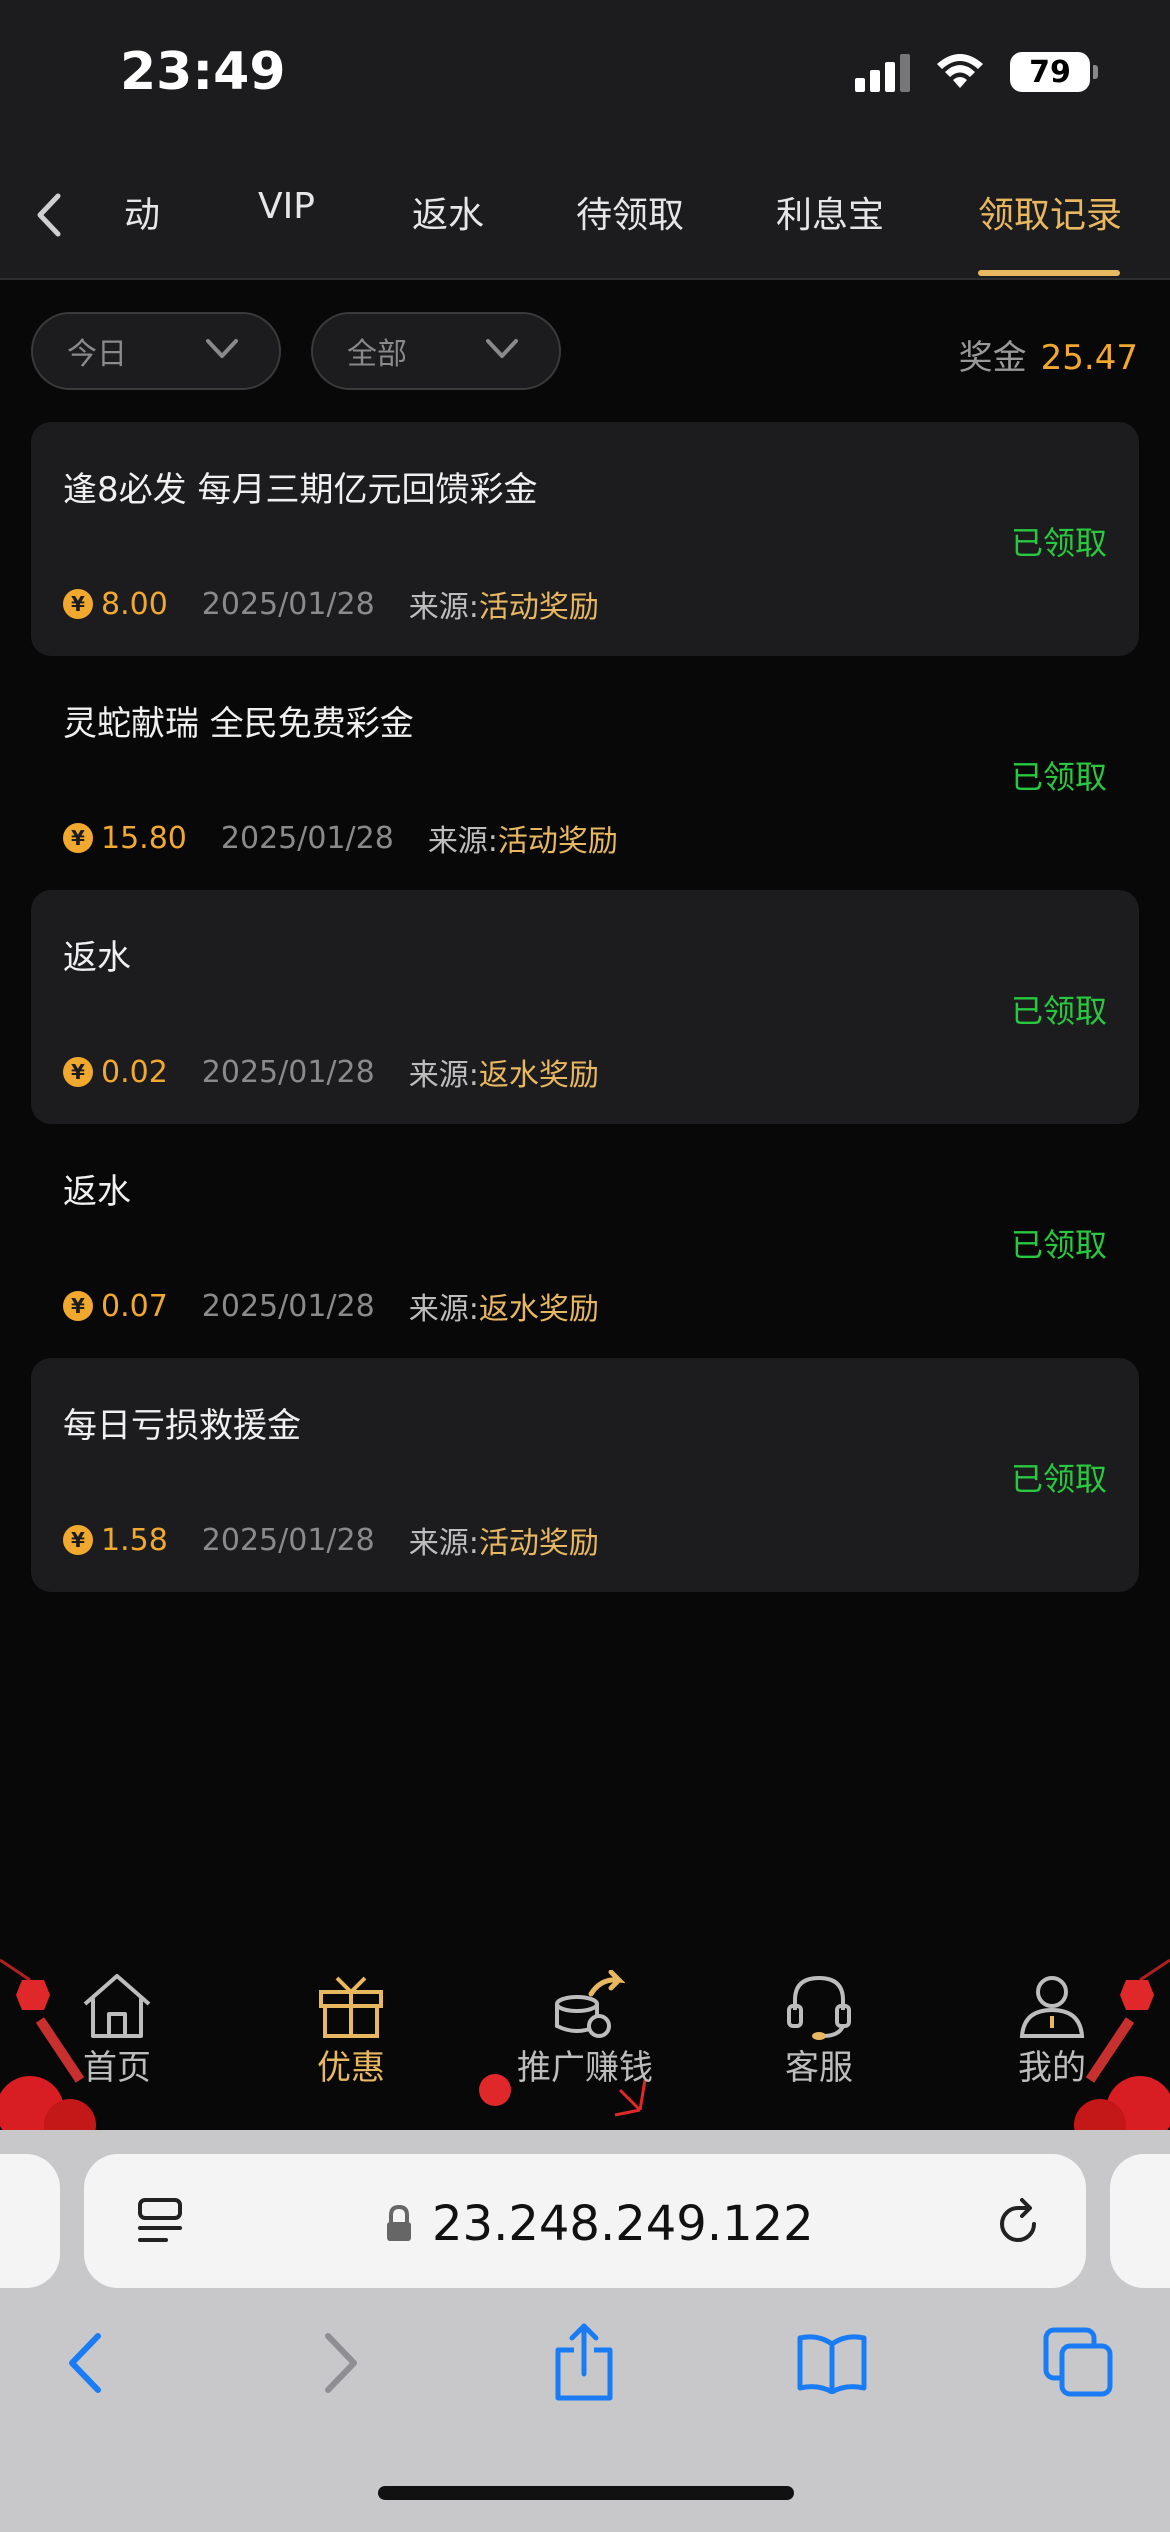 This screenshot has height=2532, width=1170. What do you see at coordinates (399, 2222) in the screenshot?
I see `lock-icon` at bounding box center [399, 2222].